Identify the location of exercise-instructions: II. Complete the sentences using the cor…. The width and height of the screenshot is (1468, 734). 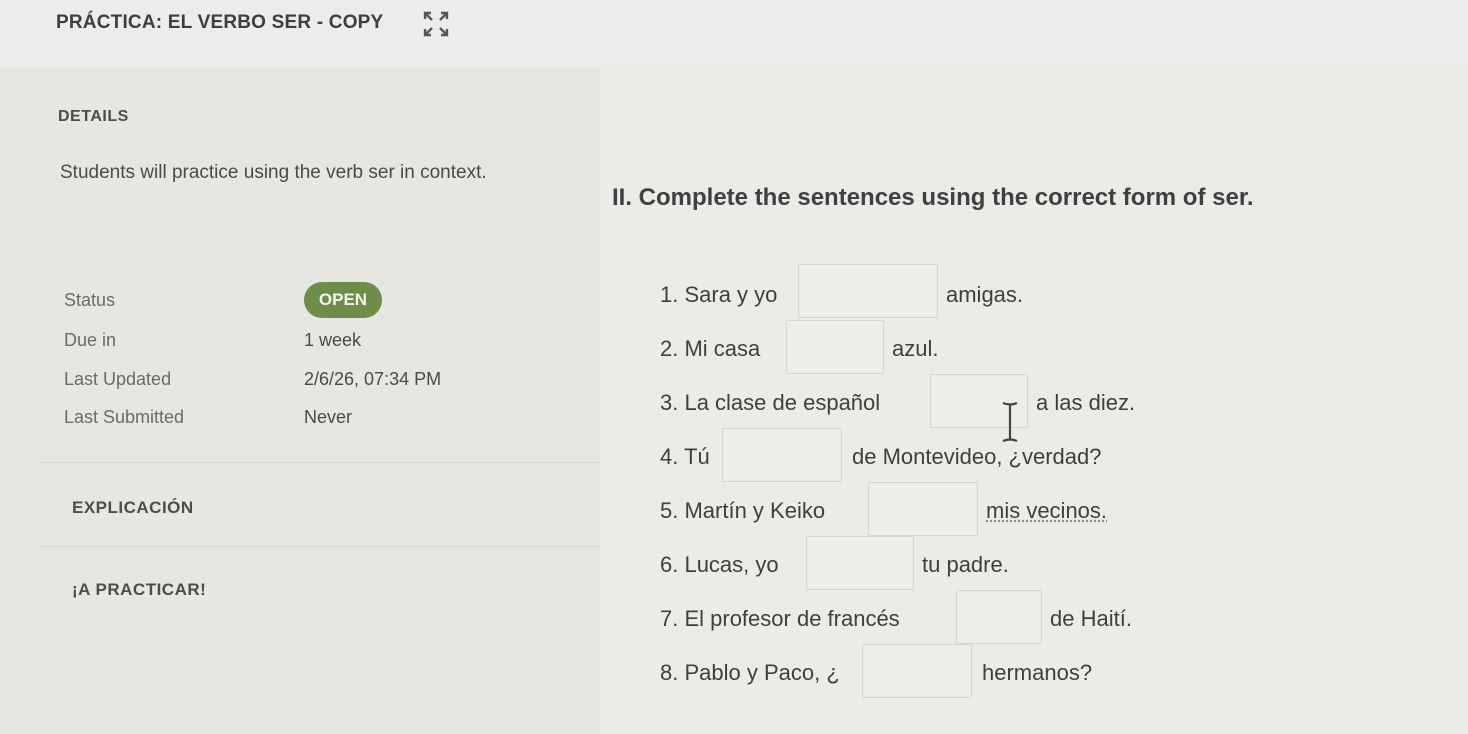
(933, 197).